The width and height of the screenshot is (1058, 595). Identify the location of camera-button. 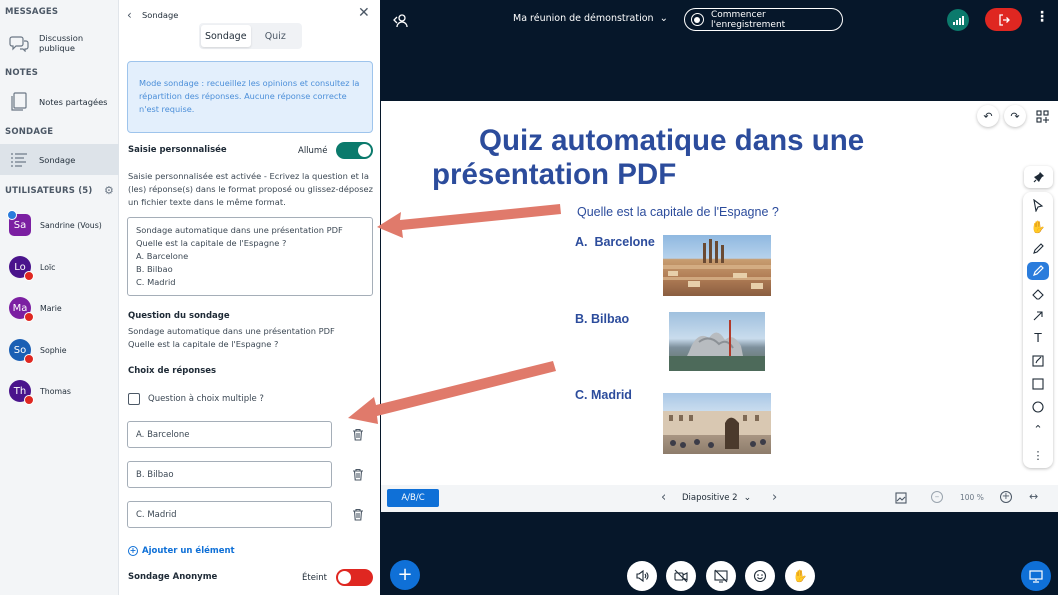
(681, 576).